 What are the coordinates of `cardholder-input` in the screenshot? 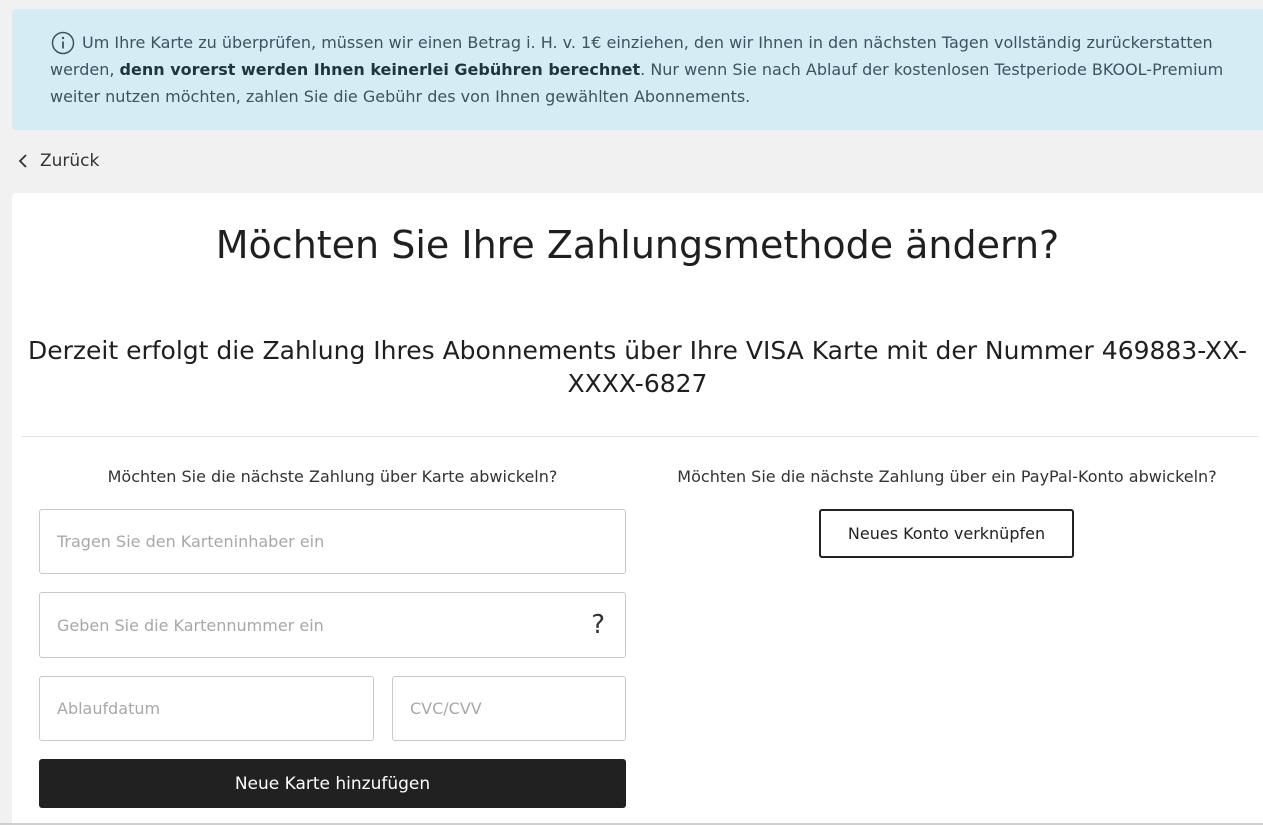 It's located at (332, 541).